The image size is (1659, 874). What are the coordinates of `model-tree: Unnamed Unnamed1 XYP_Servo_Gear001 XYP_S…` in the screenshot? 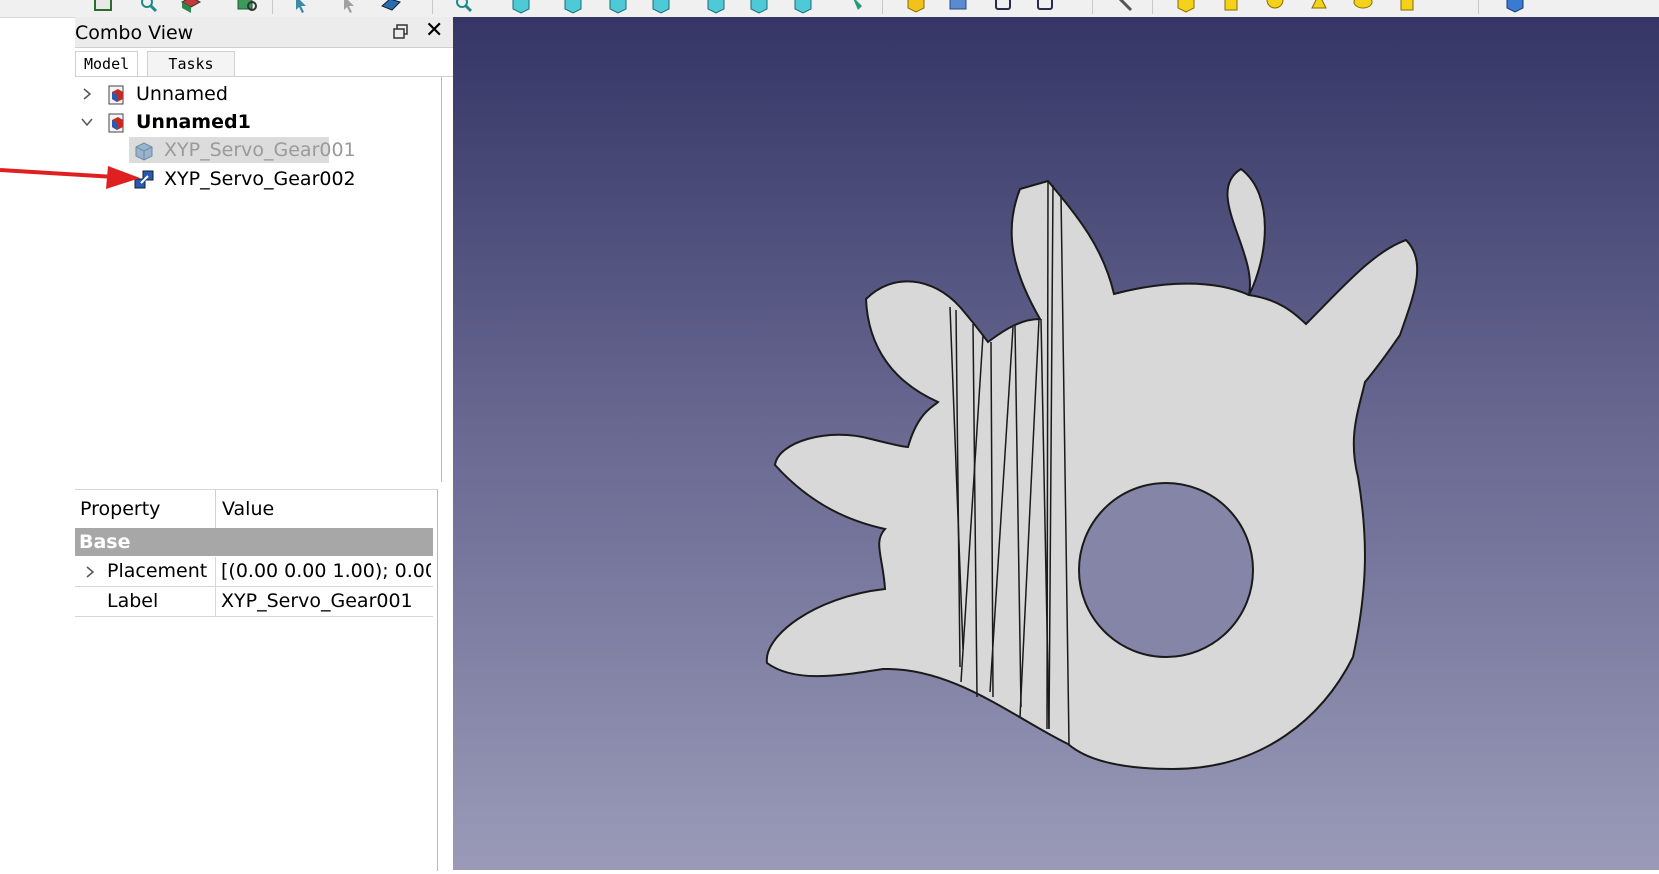 It's located at (258, 279).